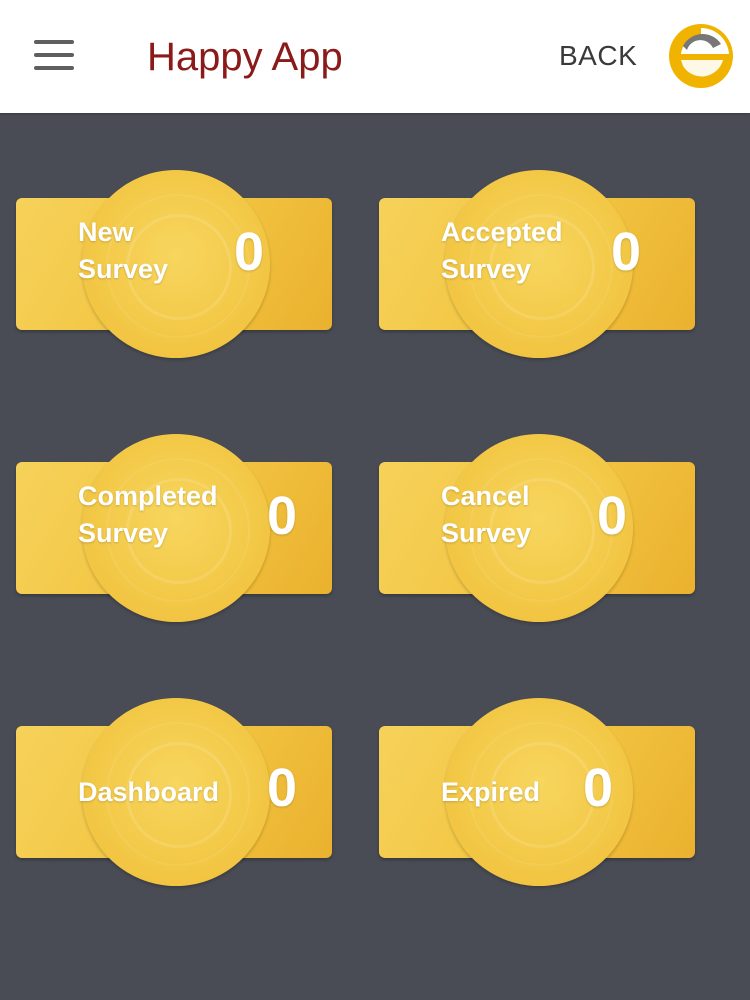  Describe the element at coordinates (148, 496) in the screenshot. I see `tile-label-line1: Completed` at that location.